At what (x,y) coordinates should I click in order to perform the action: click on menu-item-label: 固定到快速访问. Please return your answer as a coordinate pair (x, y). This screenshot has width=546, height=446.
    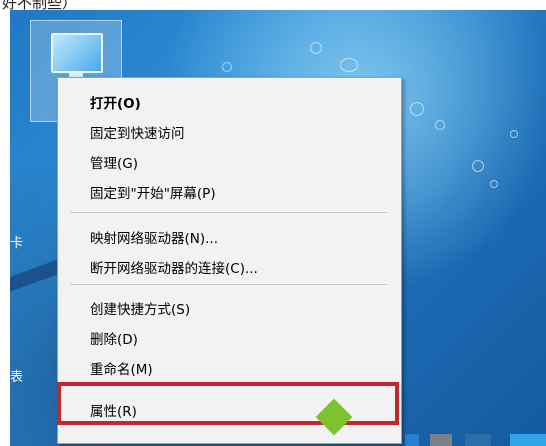
    Looking at the image, I should click on (137, 134).